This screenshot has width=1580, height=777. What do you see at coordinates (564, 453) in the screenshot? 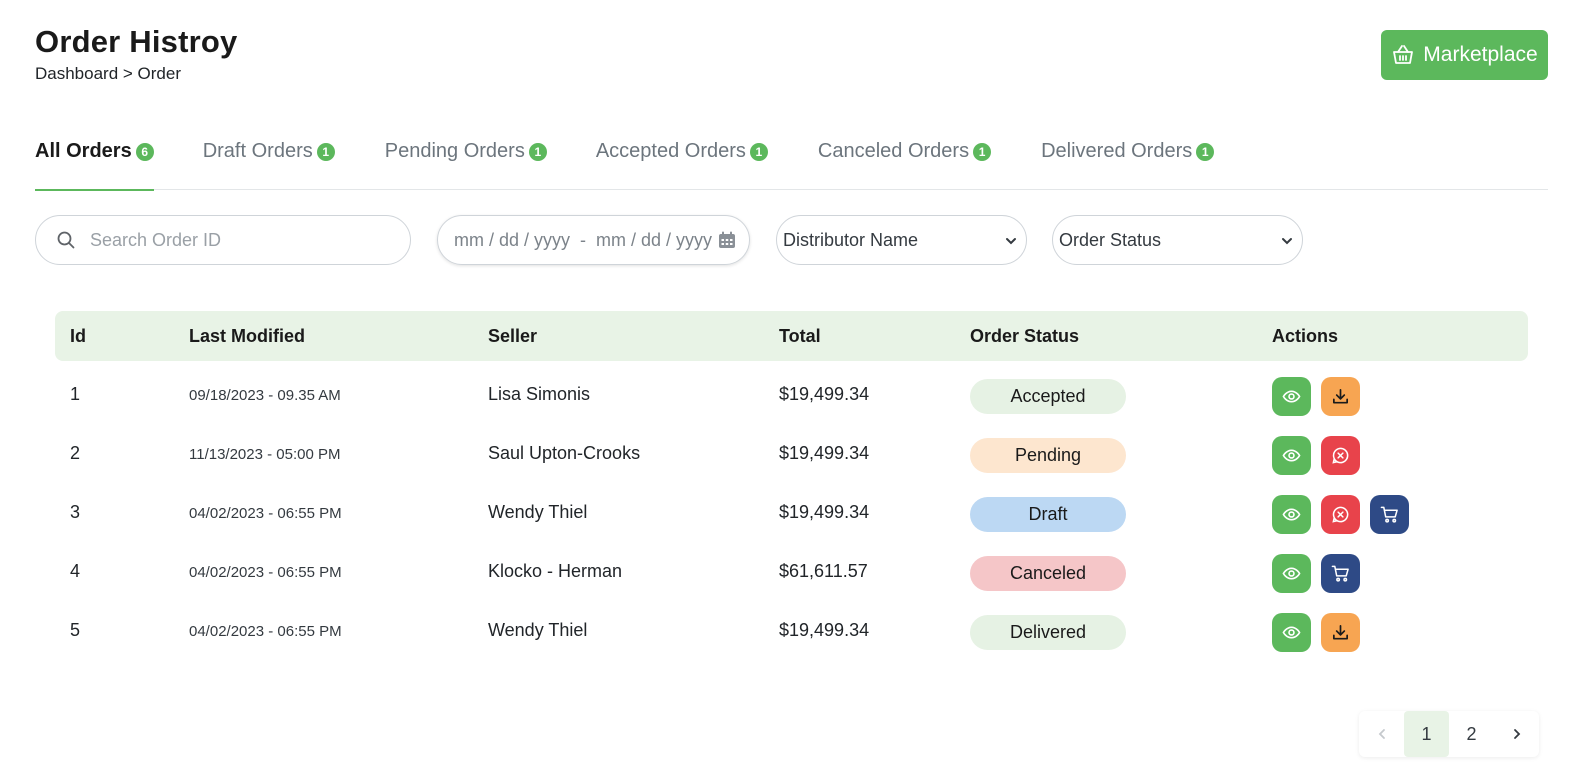
I see `seller-name: Saul Upton-Crooks` at bounding box center [564, 453].